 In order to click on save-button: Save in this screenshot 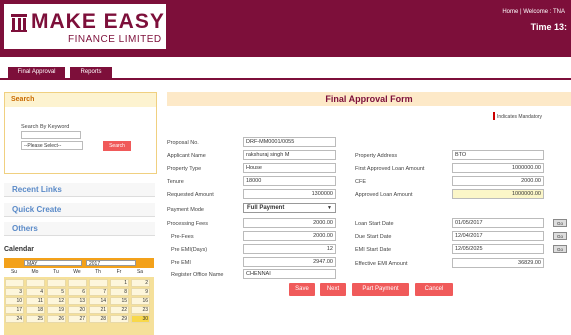, I will do `click(302, 289)`.